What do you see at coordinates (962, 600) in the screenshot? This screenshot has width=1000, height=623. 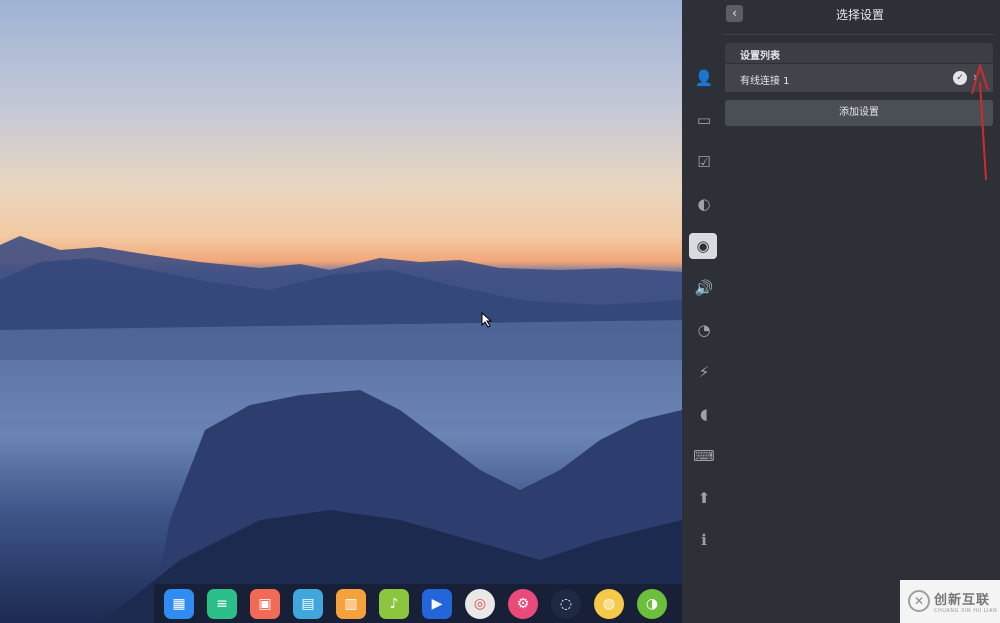 I see `watermark-title: 创新互联` at bounding box center [962, 600].